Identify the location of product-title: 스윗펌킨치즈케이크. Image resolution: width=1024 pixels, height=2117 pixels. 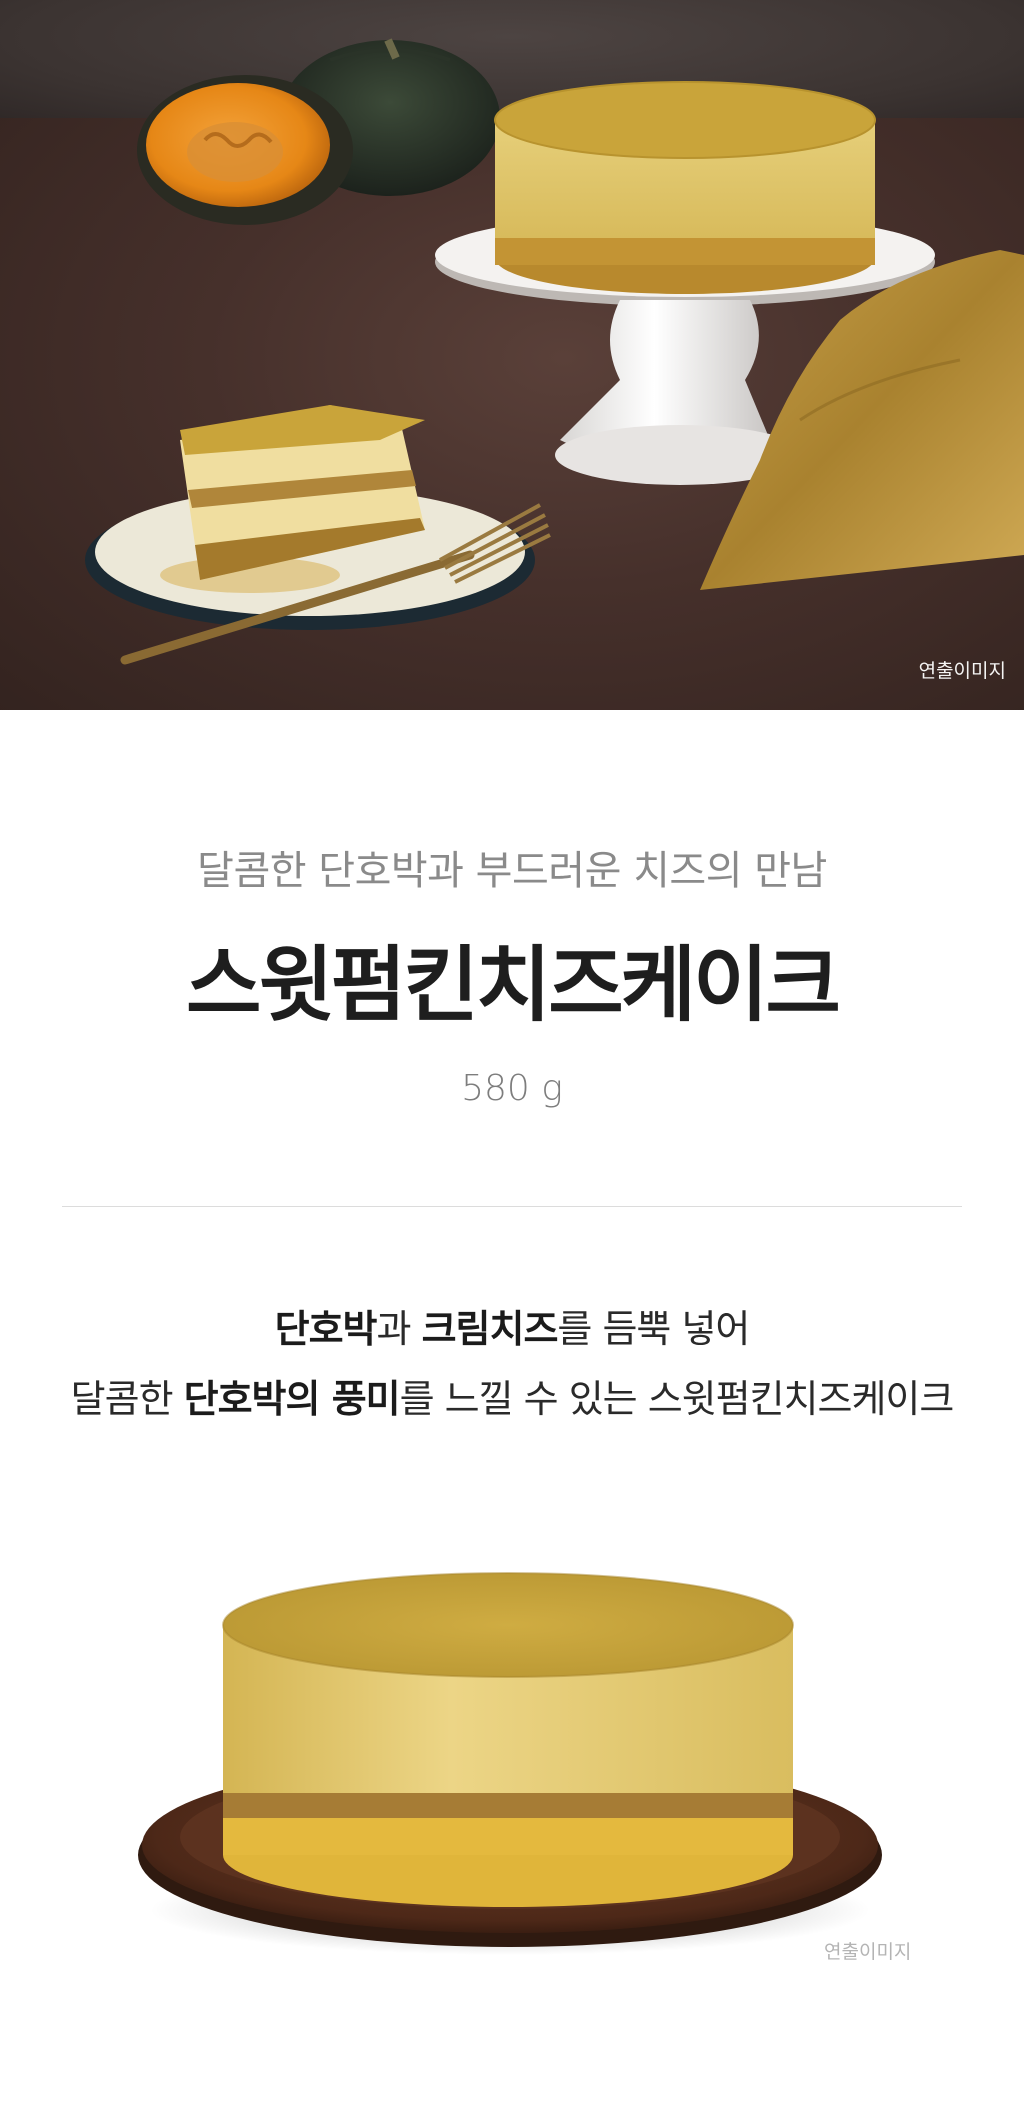
(513, 985).